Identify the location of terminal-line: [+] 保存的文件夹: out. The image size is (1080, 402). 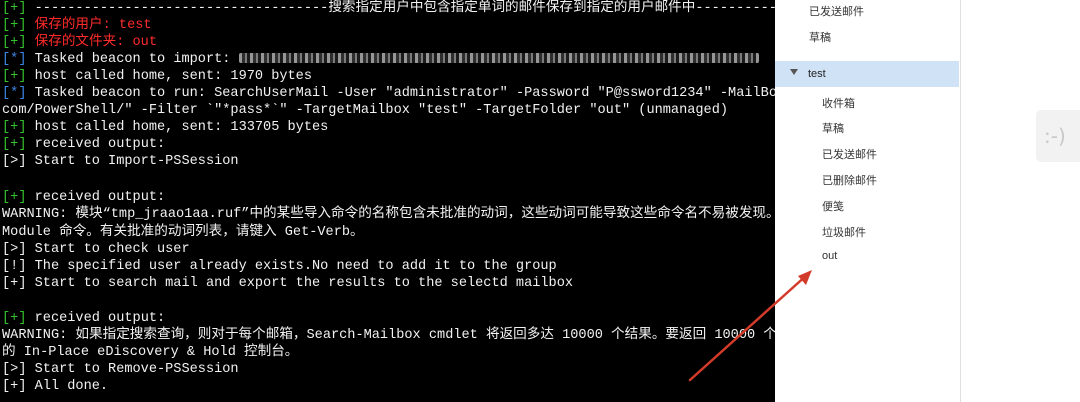
(79, 42).